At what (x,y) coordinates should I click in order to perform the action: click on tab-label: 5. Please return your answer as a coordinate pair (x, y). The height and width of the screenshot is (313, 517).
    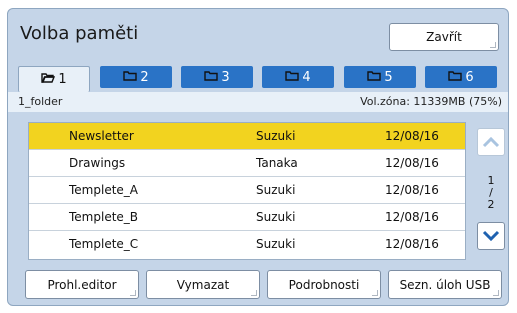
    Looking at the image, I should click on (388, 77).